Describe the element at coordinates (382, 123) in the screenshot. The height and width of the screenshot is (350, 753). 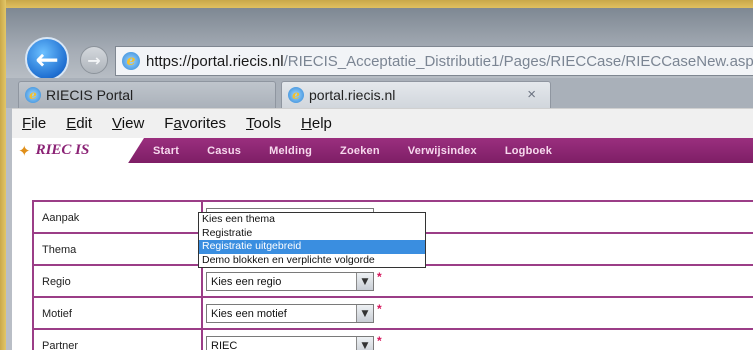
I see `menu-bar: File Edit View Favorites Tools Help` at that location.